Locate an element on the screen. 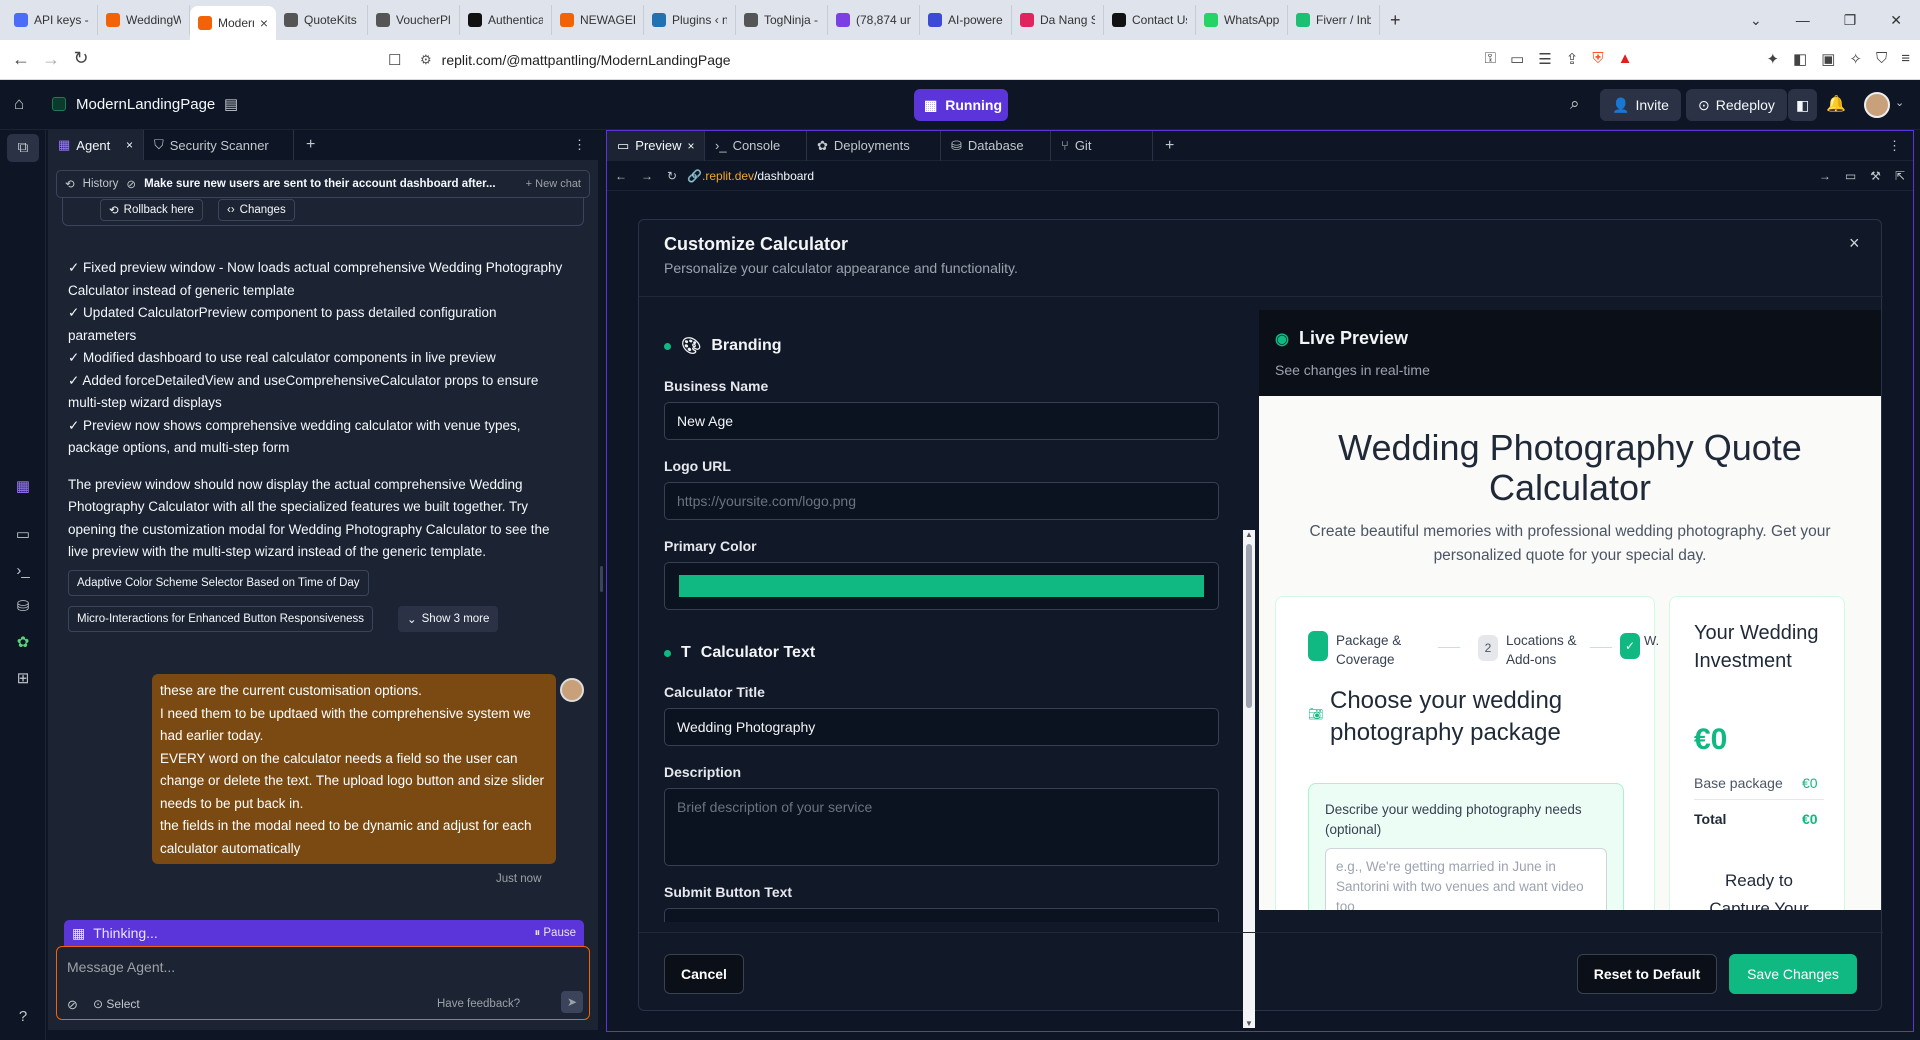 The image size is (1920, 1040). browser-tab: VoucherPlu is located at coordinates (414, 20).